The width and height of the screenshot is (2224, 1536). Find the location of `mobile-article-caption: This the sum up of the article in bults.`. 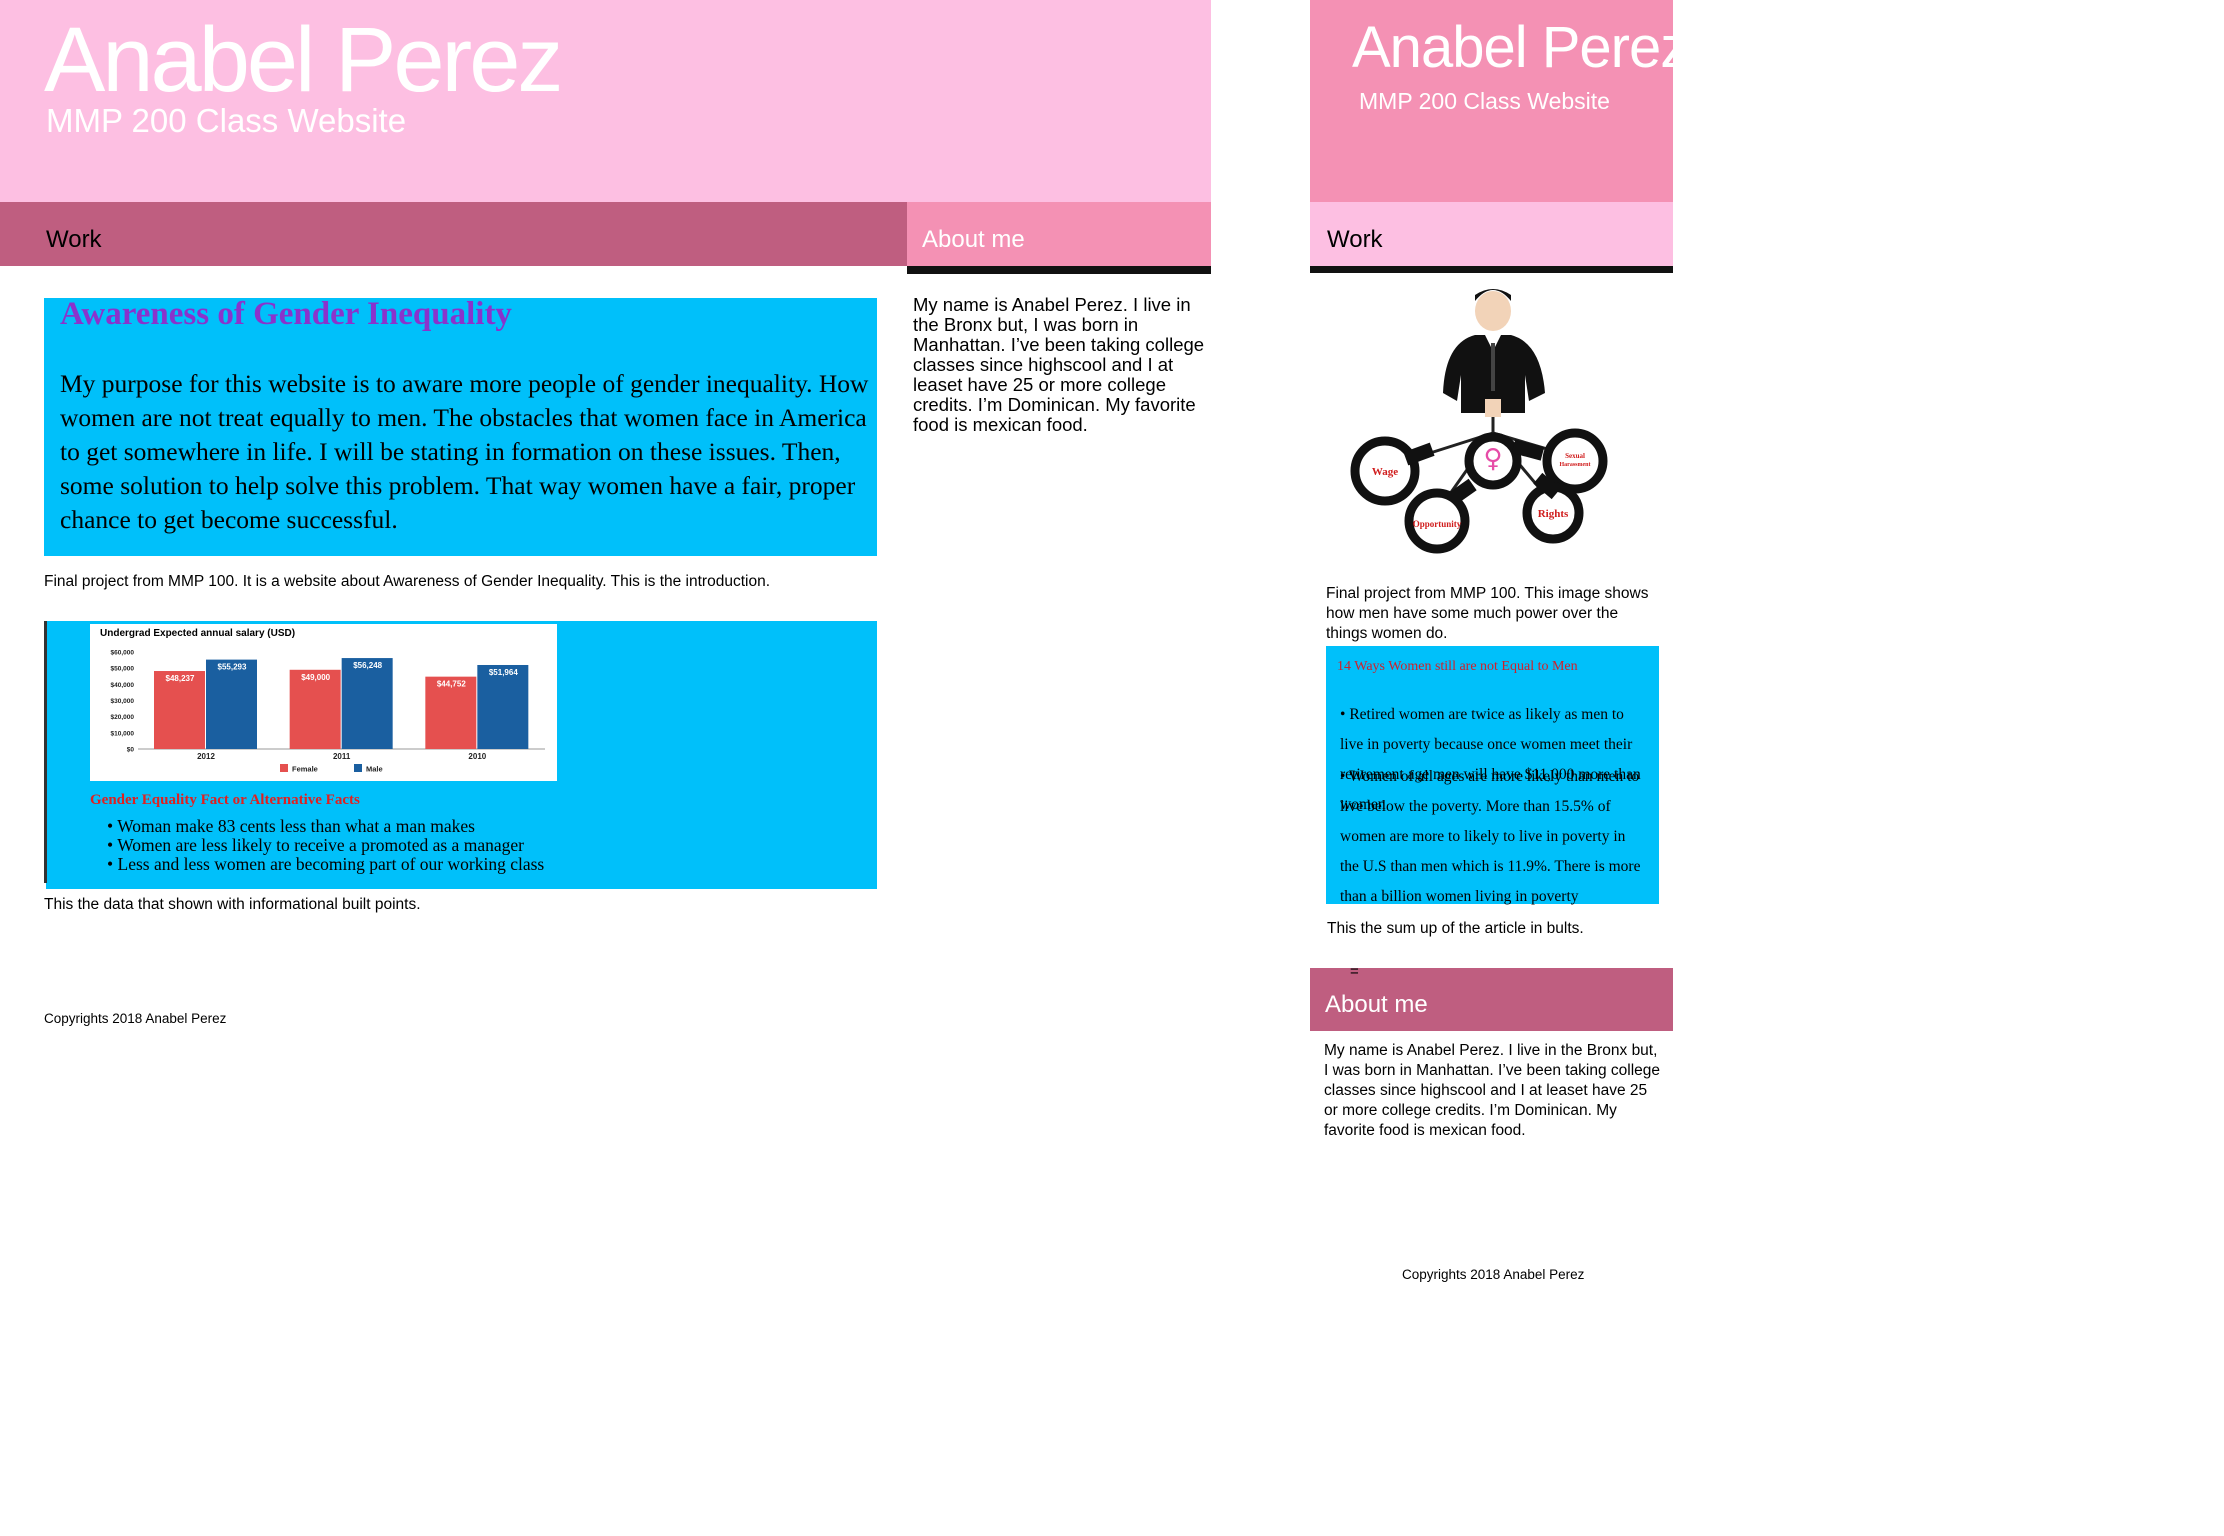

mobile-article-caption: This the sum up of the article in bults. is located at coordinates (1455, 928).